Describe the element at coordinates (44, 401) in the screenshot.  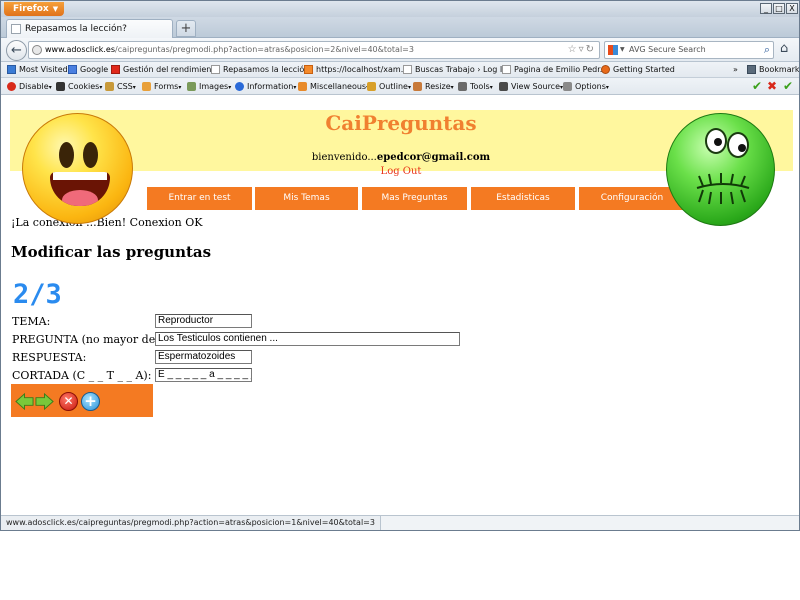
I see `arrow-right-icon` at that location.